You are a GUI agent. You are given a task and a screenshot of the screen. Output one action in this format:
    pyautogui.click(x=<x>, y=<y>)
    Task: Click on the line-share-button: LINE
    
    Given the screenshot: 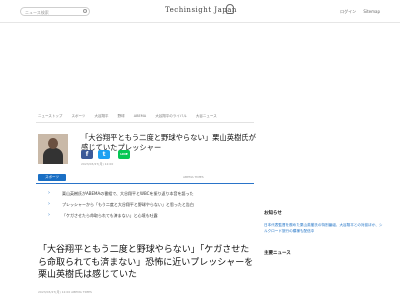 What is the action you would take?
    pyautogui.click(x=124, y=154)
    